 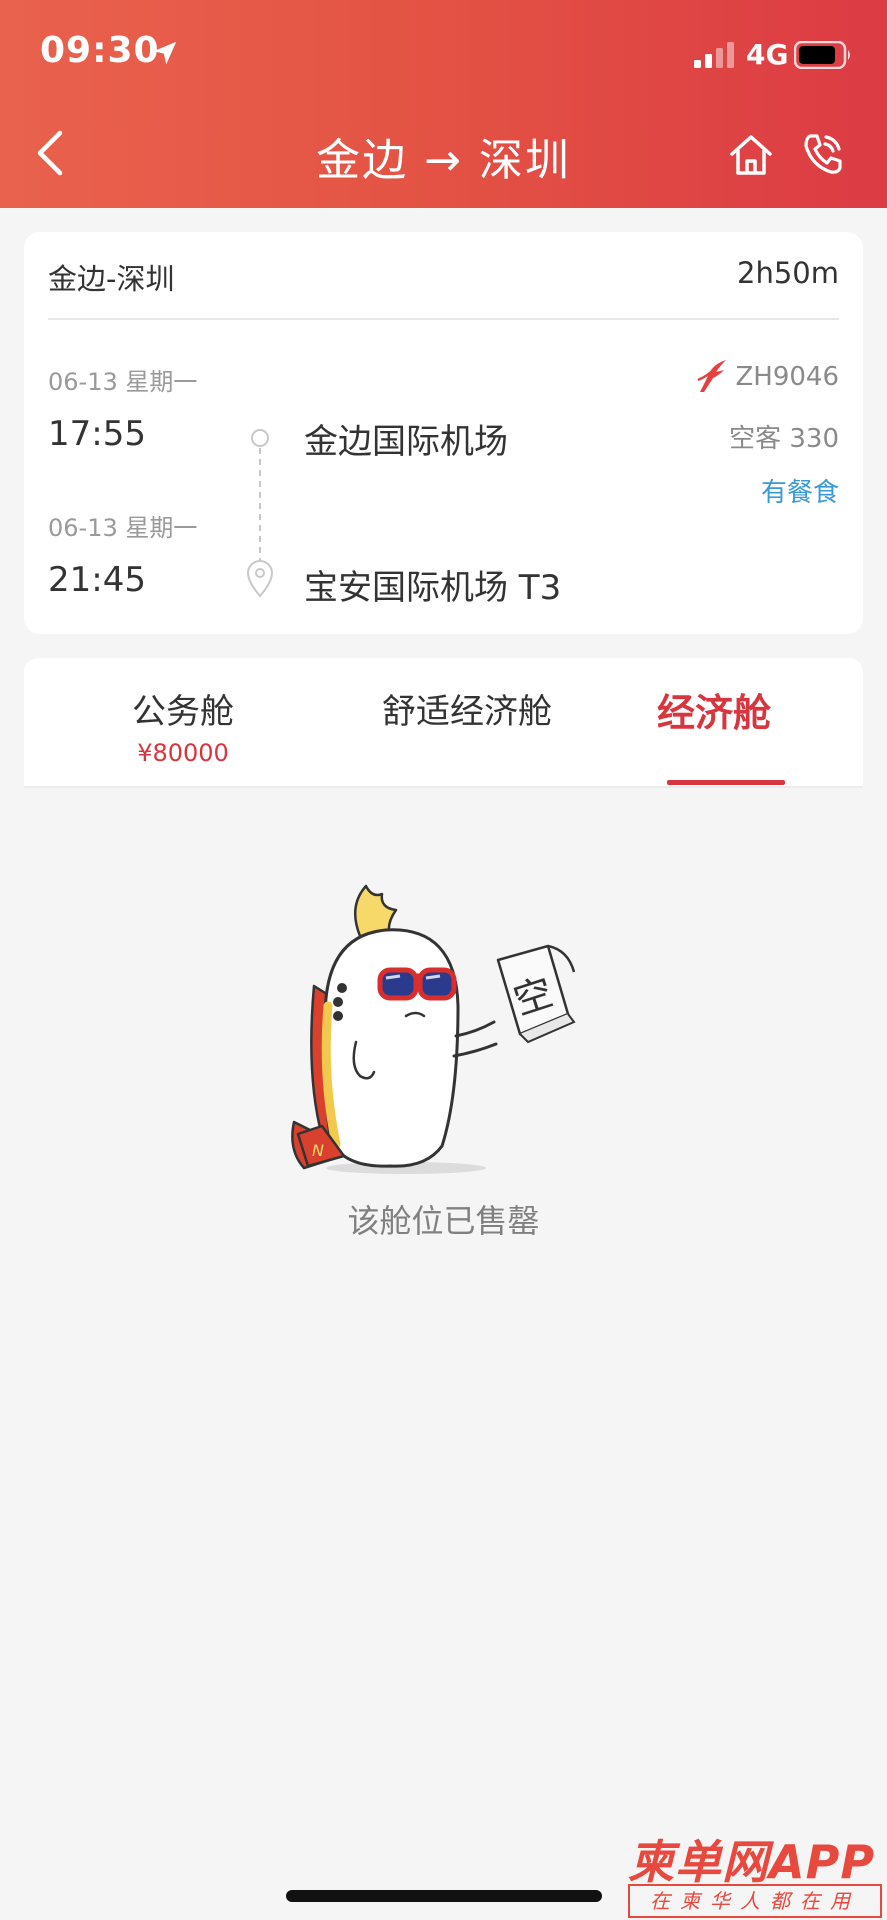 What do you see at coordinates (123, 528) in the screenshot?
I see `arrival-date: 06-13 星期一` at bounding box center [123, 528].